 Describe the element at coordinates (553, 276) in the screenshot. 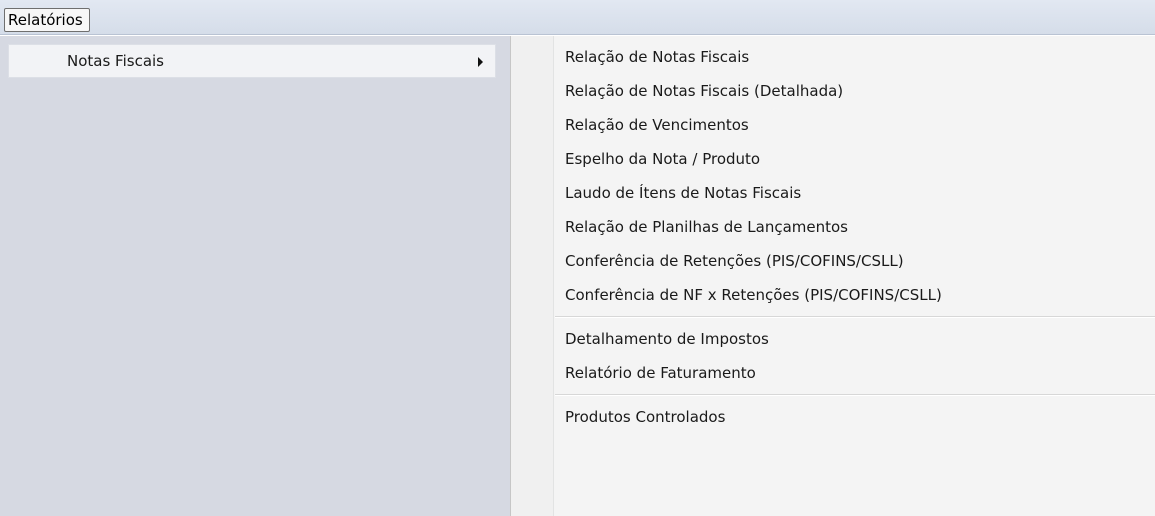

I see `gutter-divider` at that location.